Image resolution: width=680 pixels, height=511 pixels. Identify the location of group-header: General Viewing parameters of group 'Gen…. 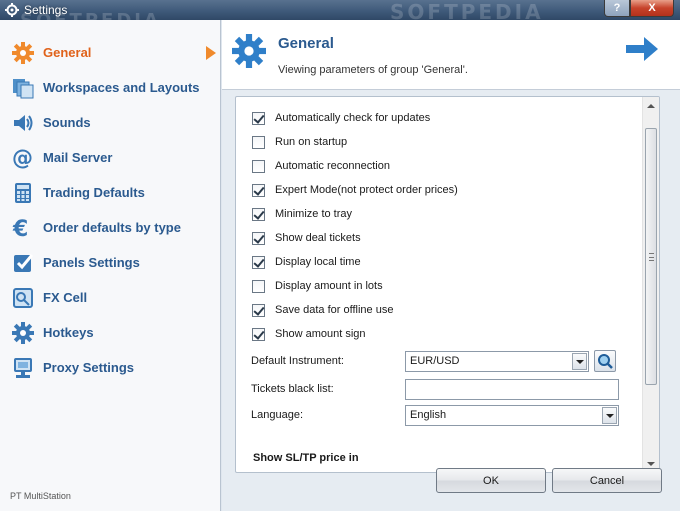
(451, 55).